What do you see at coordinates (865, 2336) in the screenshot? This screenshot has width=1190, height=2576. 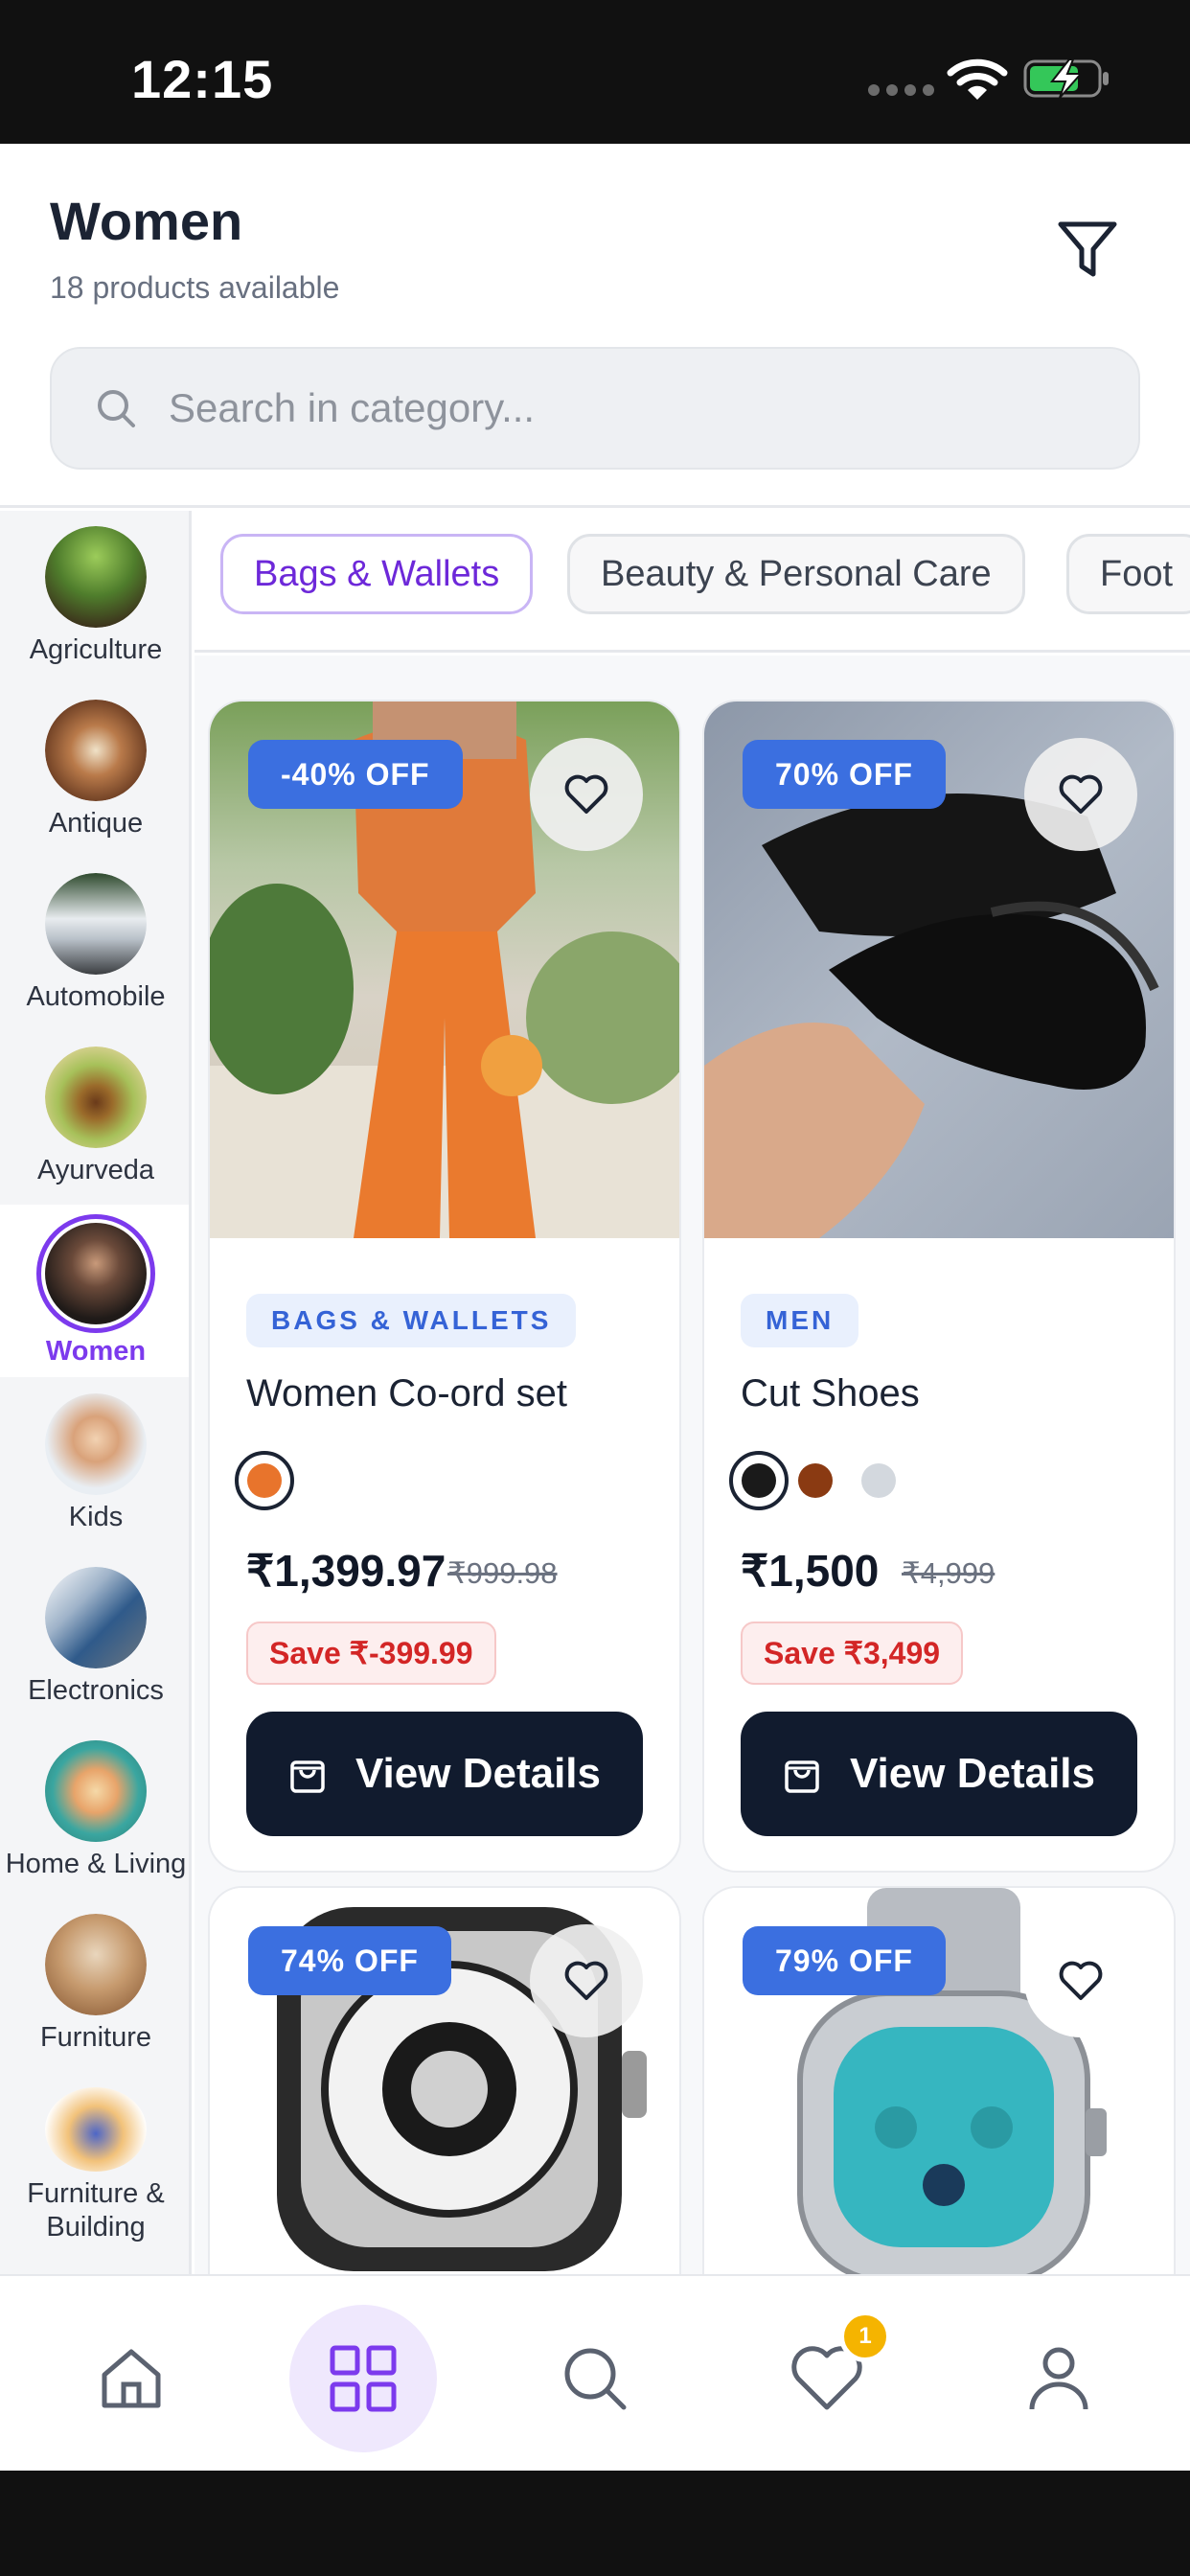 I see `wishlist-count-badge: 1` at bounding box center [865, 2336].